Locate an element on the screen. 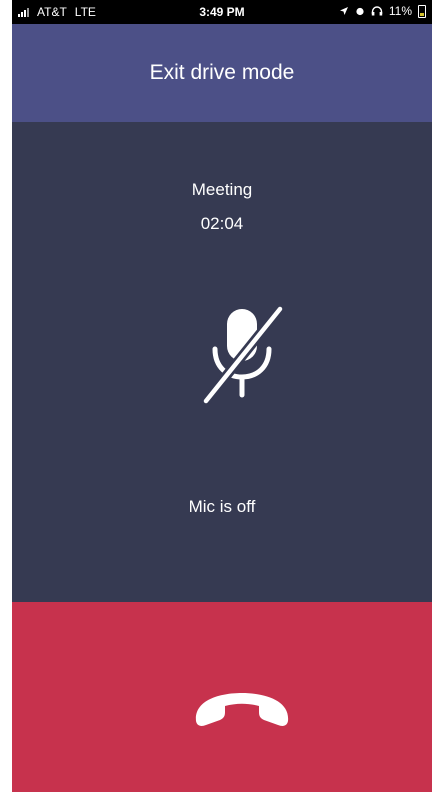  exit-drive-mode-label: Exit drive mode is located at coordinates (222, 72).